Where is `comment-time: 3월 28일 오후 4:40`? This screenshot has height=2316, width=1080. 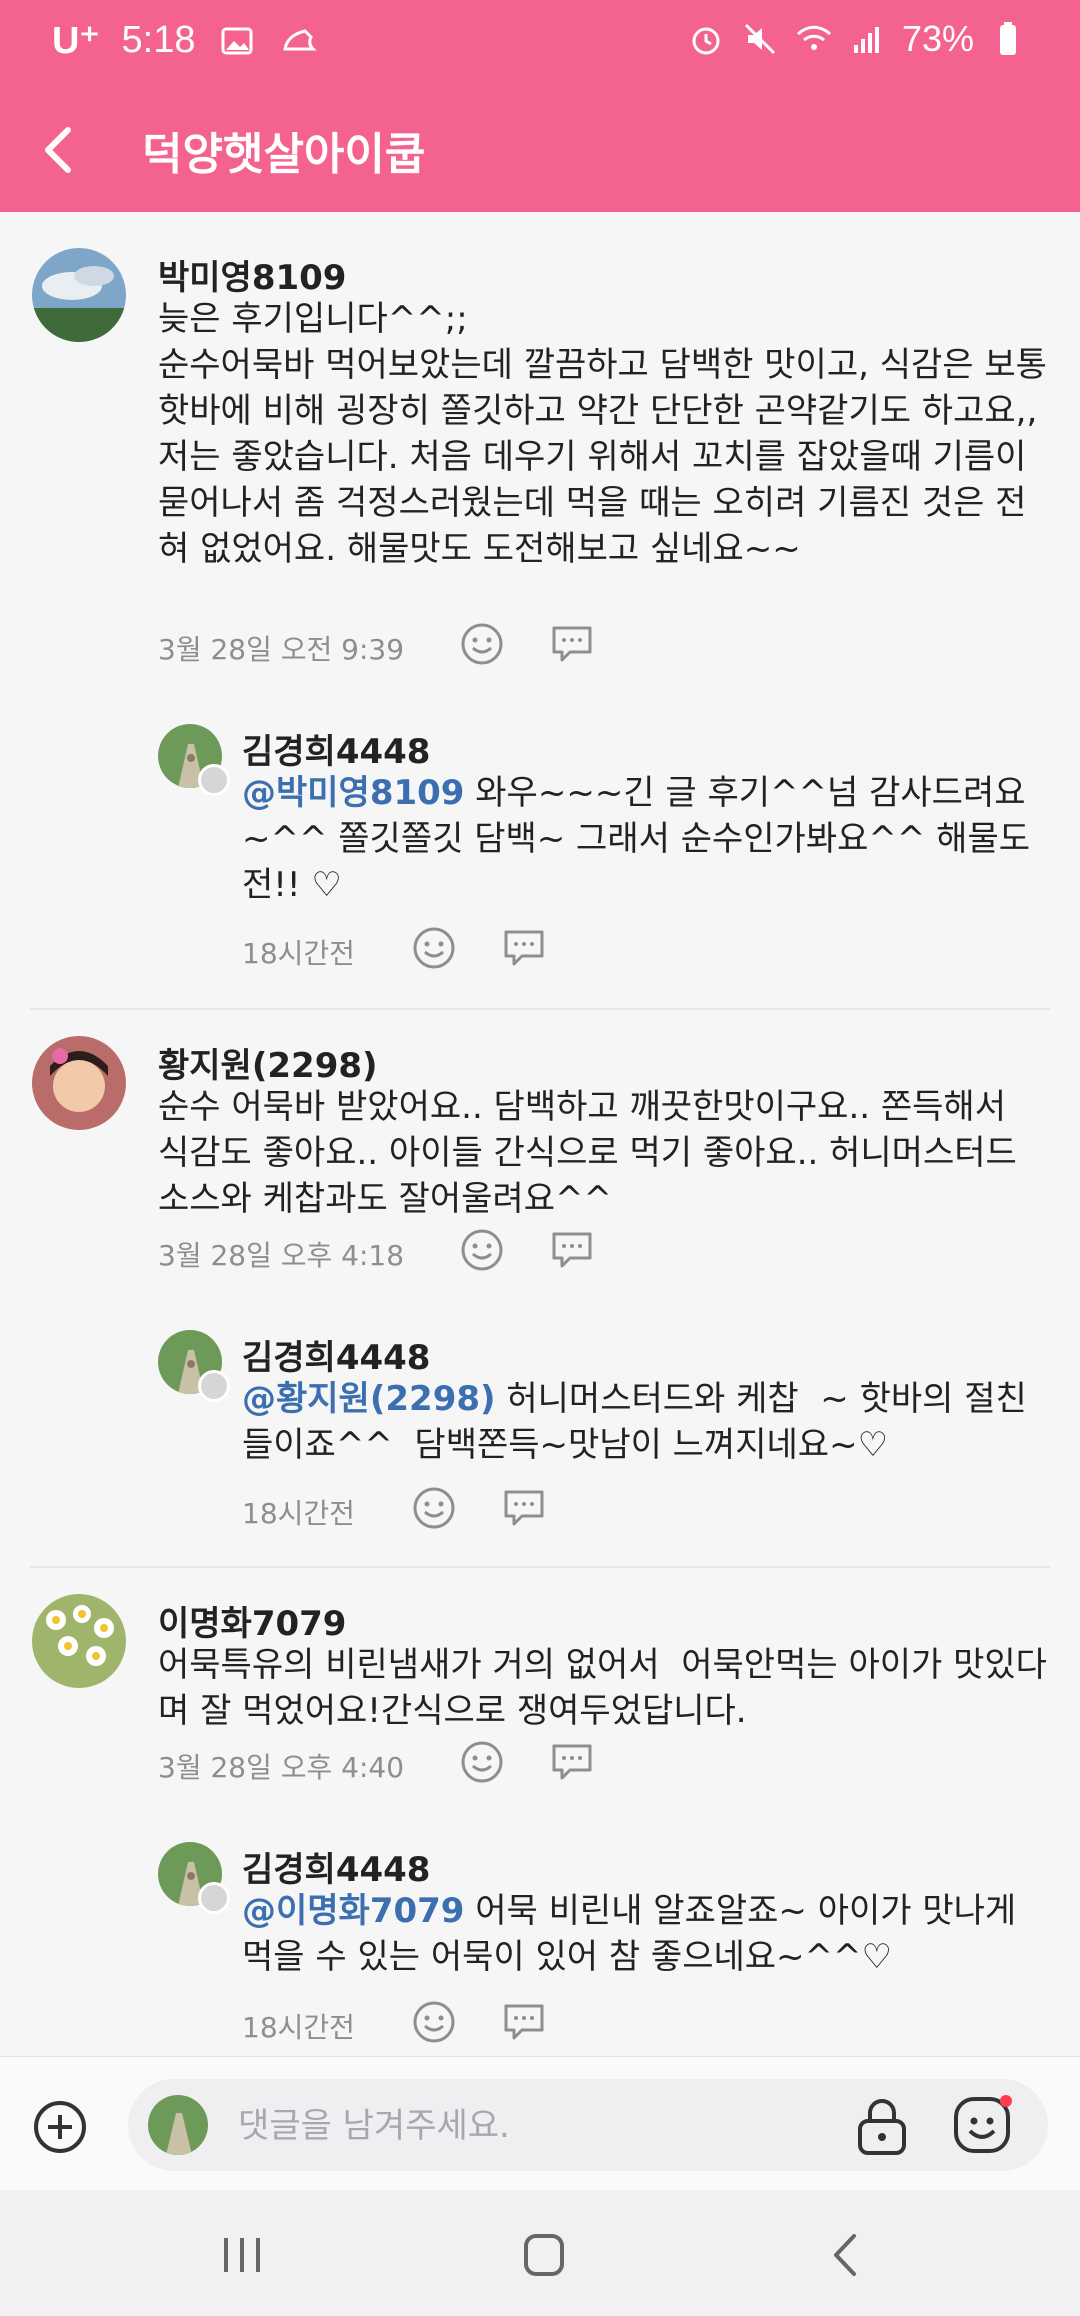
comment-time: 3월 28일 오후 4:40 is located at coordinates (281, 1767).